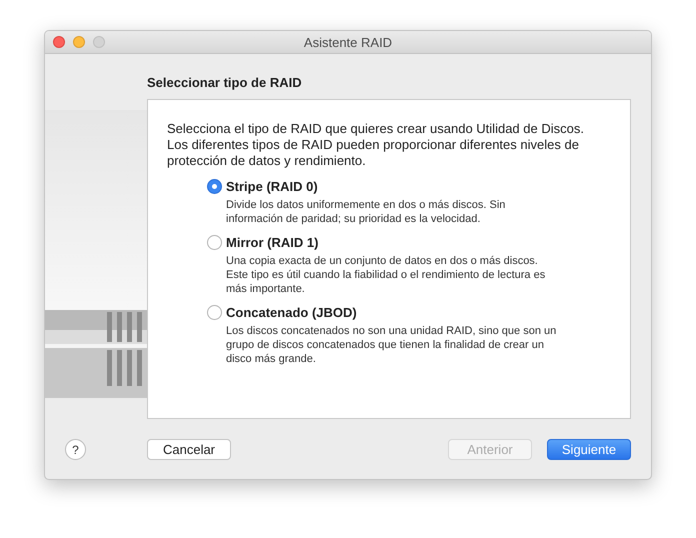 The image size is (696, 538). I want to click on zoom-icon, so click(99, 42).